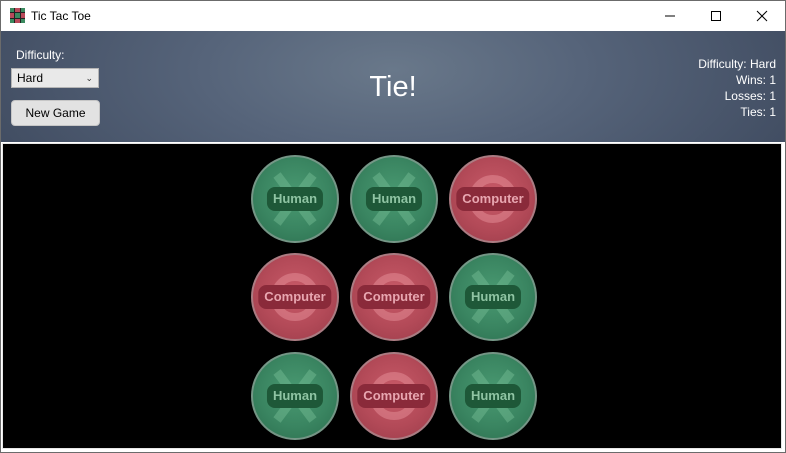 The image size is (786, 453). I want to click on minimize-icon, so click(670, 16).